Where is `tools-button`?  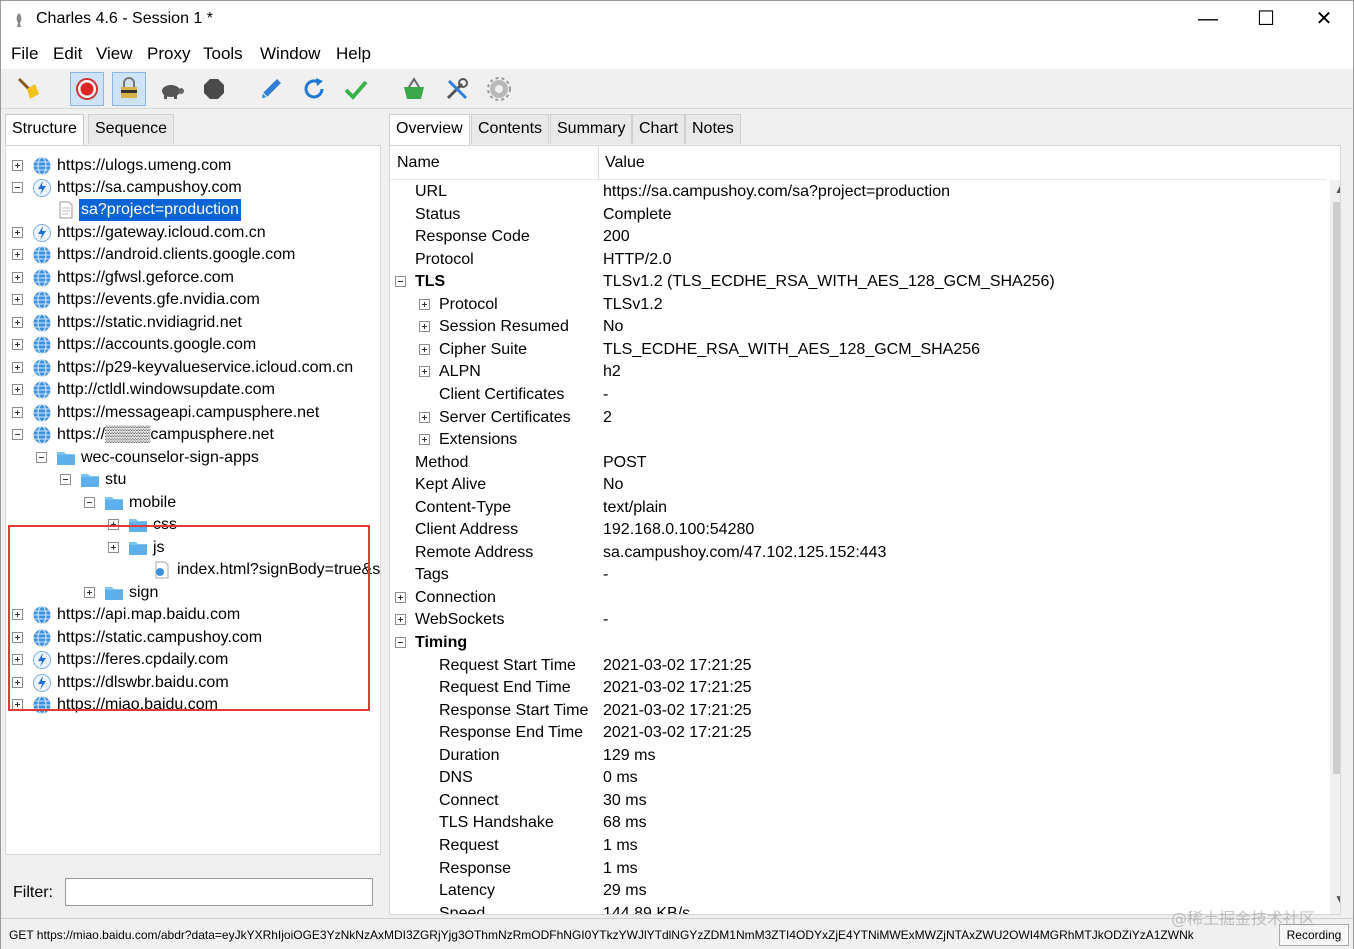 tools-button is located at coordinates (457, 89).